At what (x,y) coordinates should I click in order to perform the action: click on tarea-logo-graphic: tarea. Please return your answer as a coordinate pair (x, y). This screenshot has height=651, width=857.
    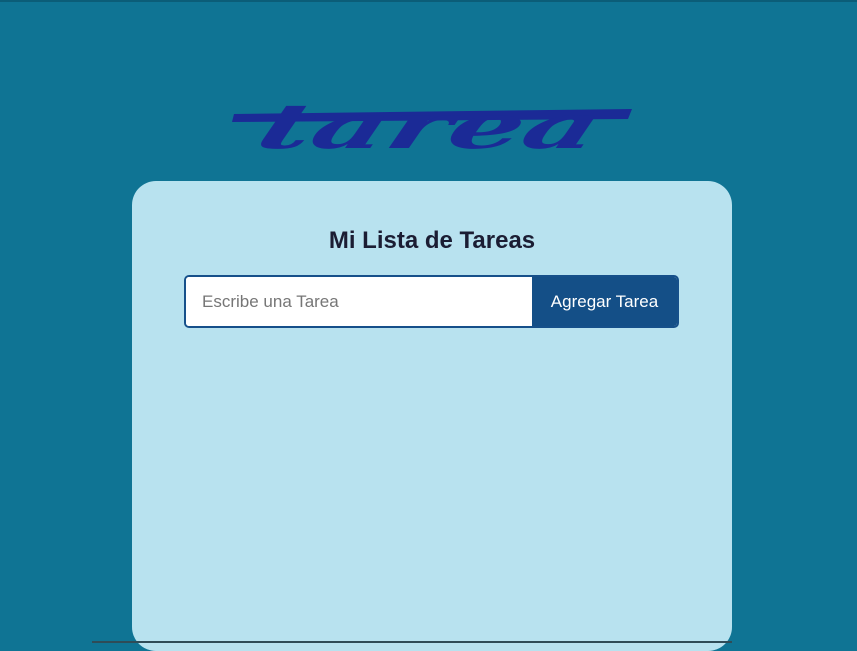
    Looking at the image, I should click on (432, 127).